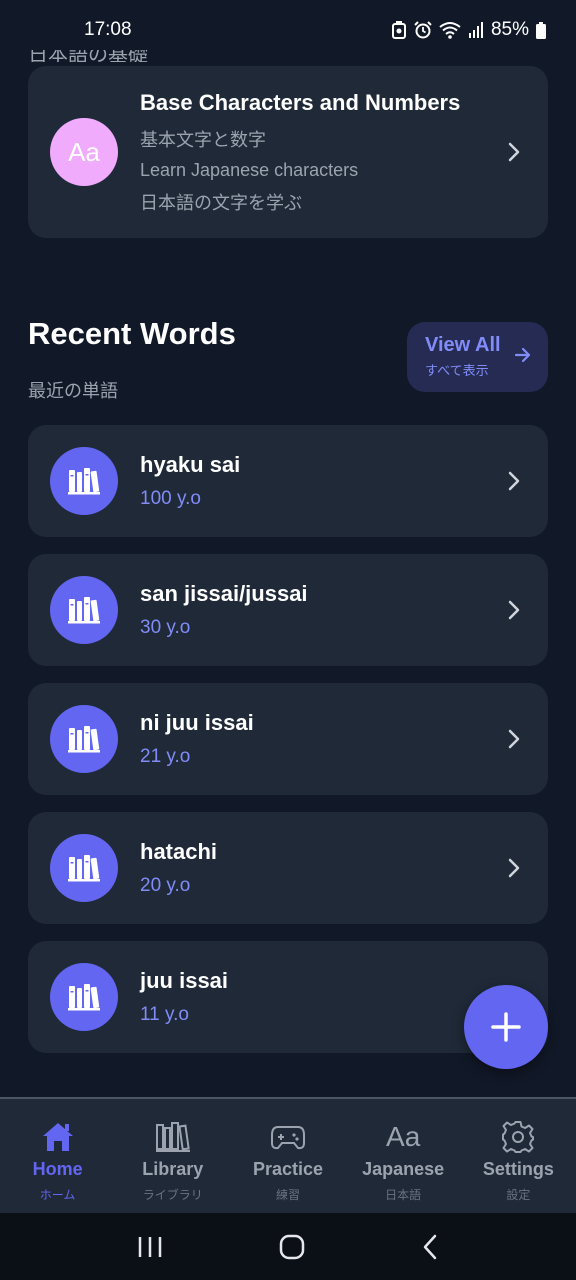 The width and height of the screenshot is (576, 1280). Describe the element at coordinates (344, 739) in the screenshot. I see `word-text: ni juu issai 21 y.o` at that location.